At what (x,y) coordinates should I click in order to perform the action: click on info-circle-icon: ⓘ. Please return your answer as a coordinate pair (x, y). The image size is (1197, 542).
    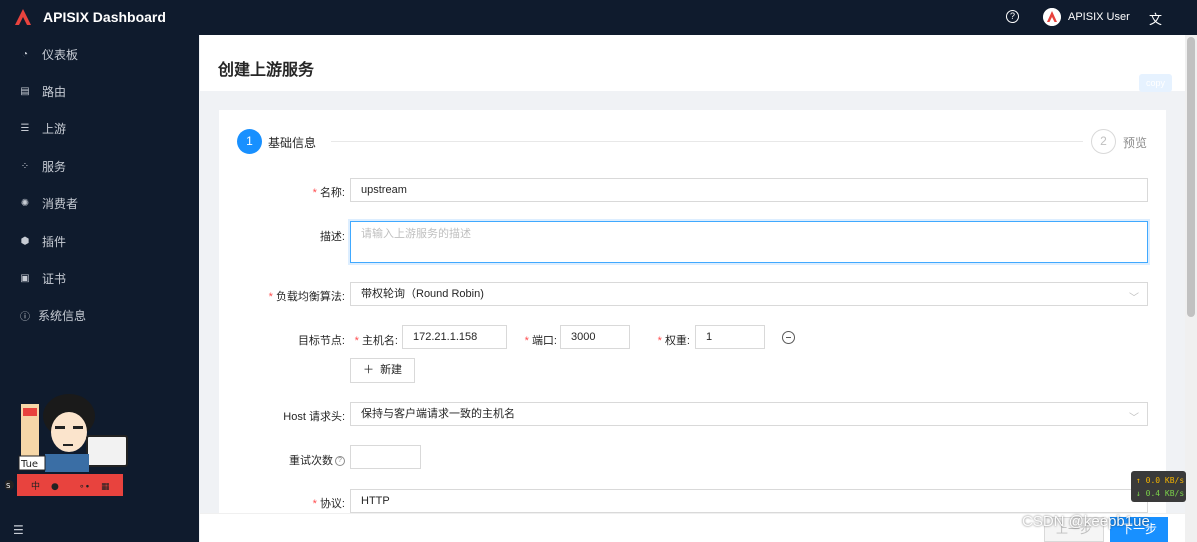
    Looking at the image, I should click on (25, 317).